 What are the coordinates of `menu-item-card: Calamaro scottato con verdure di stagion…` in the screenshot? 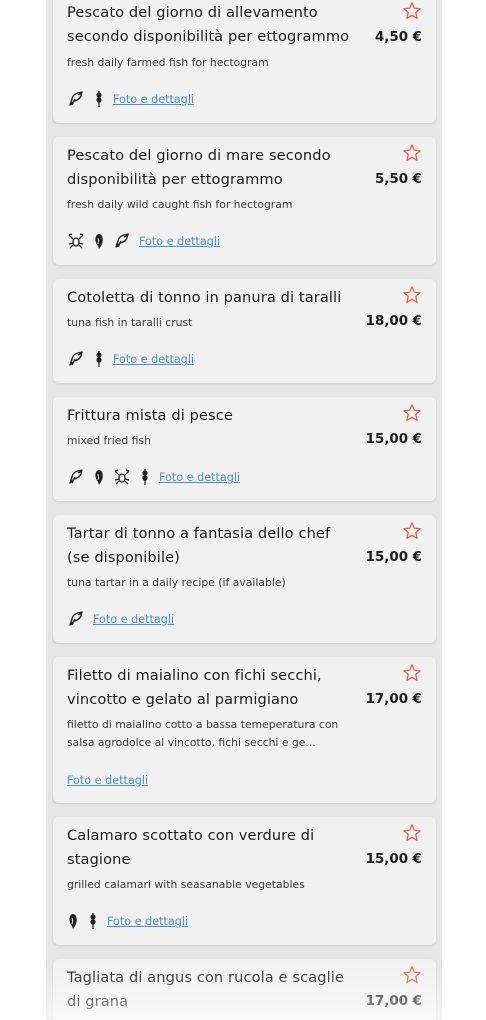 It's located at (244, 881).